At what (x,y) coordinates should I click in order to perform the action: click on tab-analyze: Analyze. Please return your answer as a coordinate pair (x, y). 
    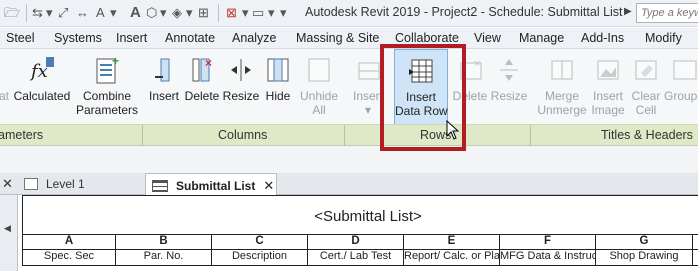
    Looking at the image, I should click on (254, 38).